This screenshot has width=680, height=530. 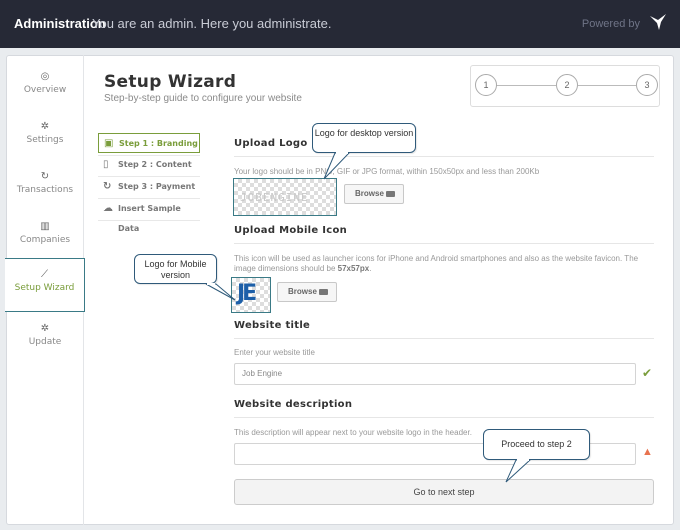 I want to click on page-title: Setup Wizard, so click(x=170, y=82).